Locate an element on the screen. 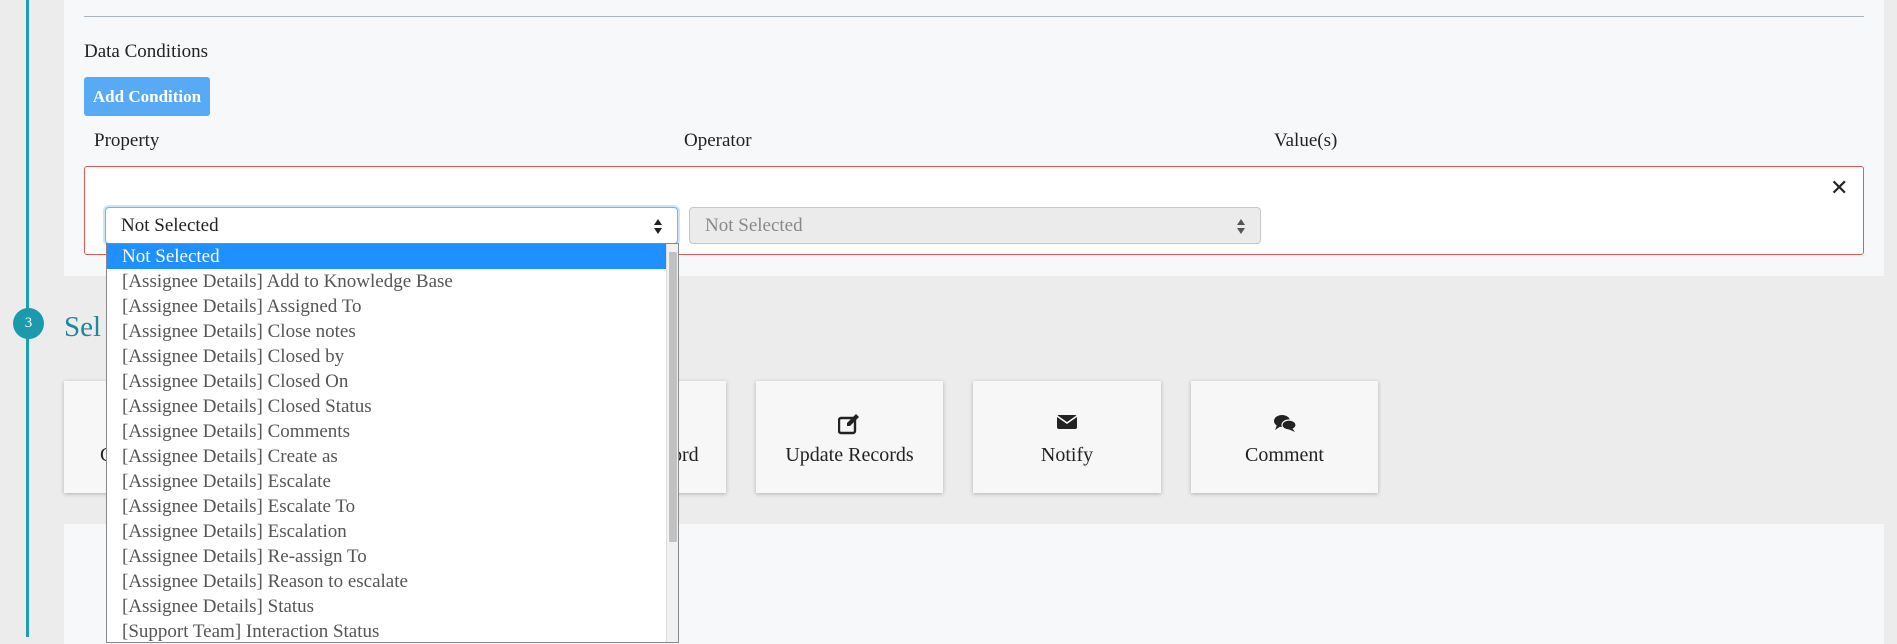  property-select: Not Selected is located at coordinates (391, 225).